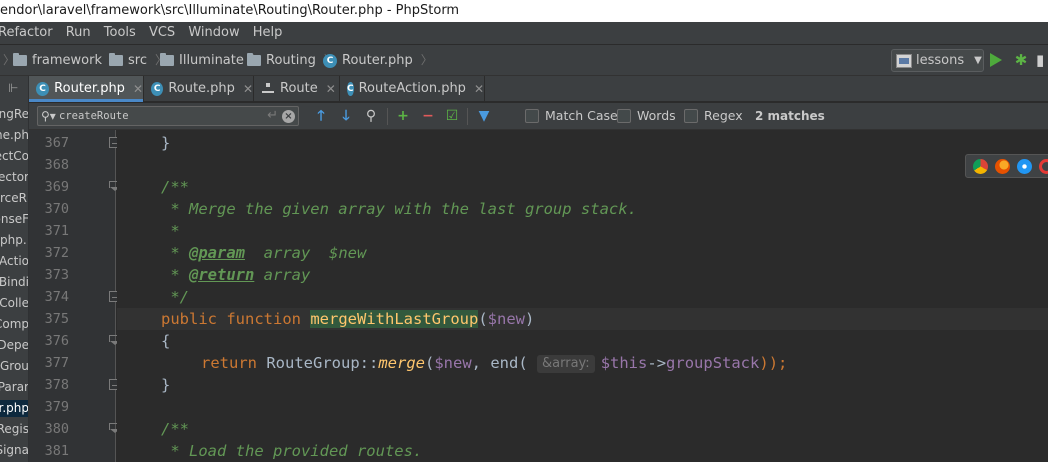  Describe the element at coordinates (15, 88) in the screenshot. I see `hide-panel-icon: ⊩` at that location.